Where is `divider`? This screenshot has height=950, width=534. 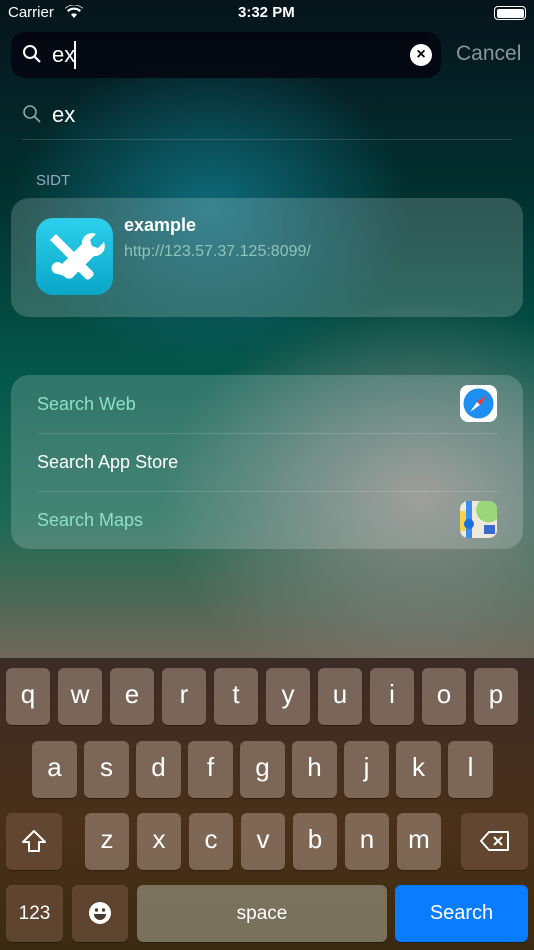 divider is located at coordinates (267, 139).